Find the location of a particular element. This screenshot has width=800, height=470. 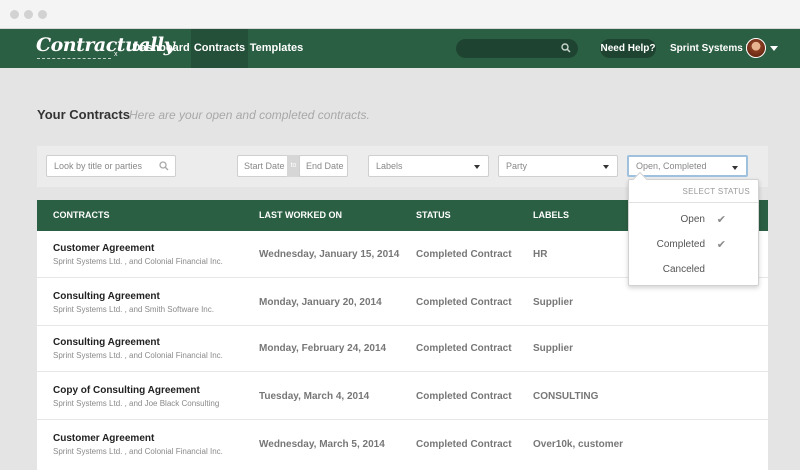

end-date-placeholder: End Date is located at coordinates (325, 166).